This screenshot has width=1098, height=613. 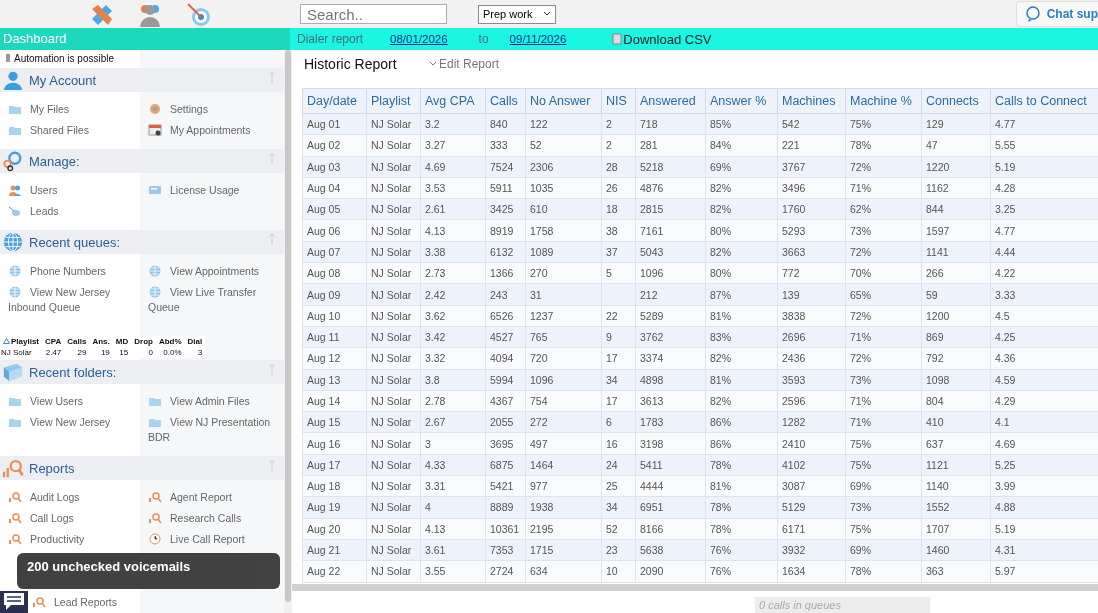 I want to click on sidebar-link: View Appointments, so click(x=212, y=271).